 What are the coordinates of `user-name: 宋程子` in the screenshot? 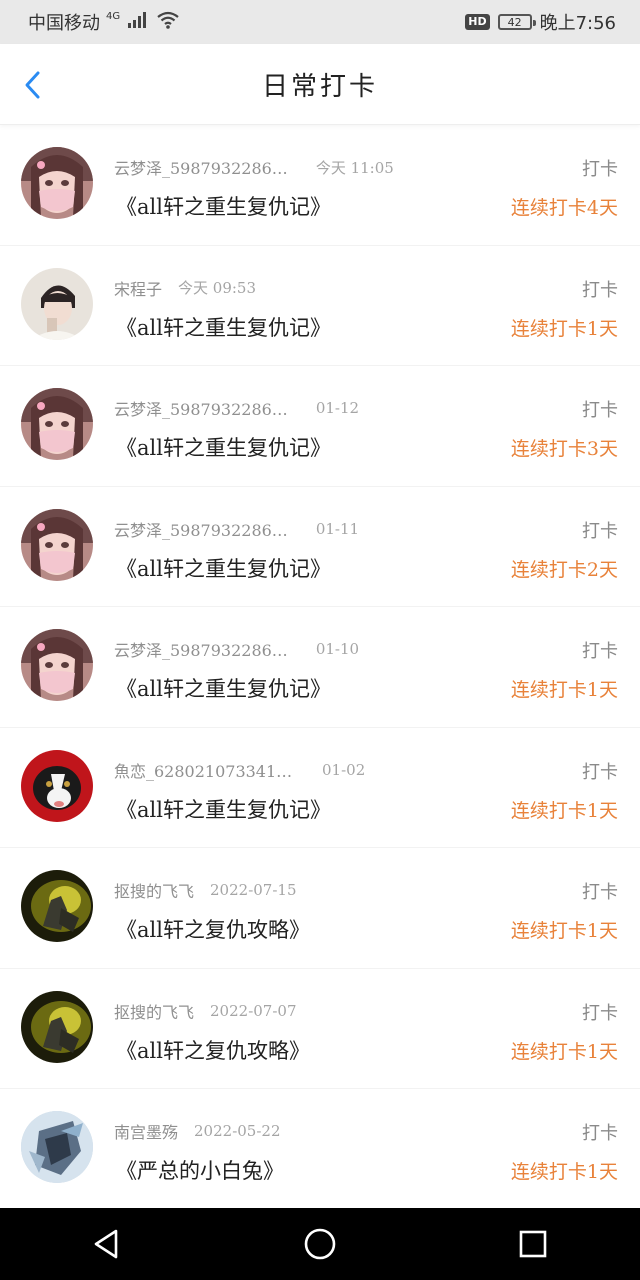 It's located at (138, 288).